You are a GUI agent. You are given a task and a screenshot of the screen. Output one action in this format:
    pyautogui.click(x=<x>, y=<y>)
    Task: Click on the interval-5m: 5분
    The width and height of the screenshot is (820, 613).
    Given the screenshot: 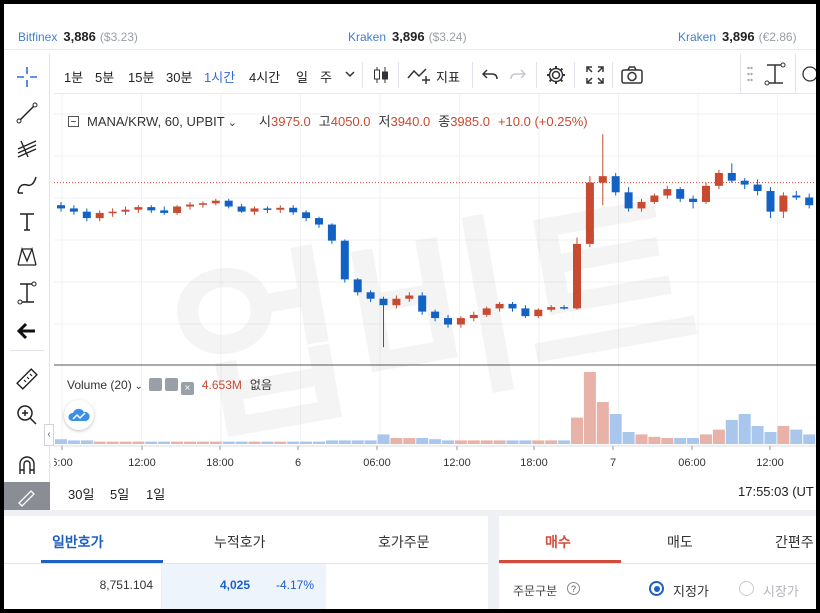 What is the action you would take?
    pyautogui.click(x=104, y=76)
    